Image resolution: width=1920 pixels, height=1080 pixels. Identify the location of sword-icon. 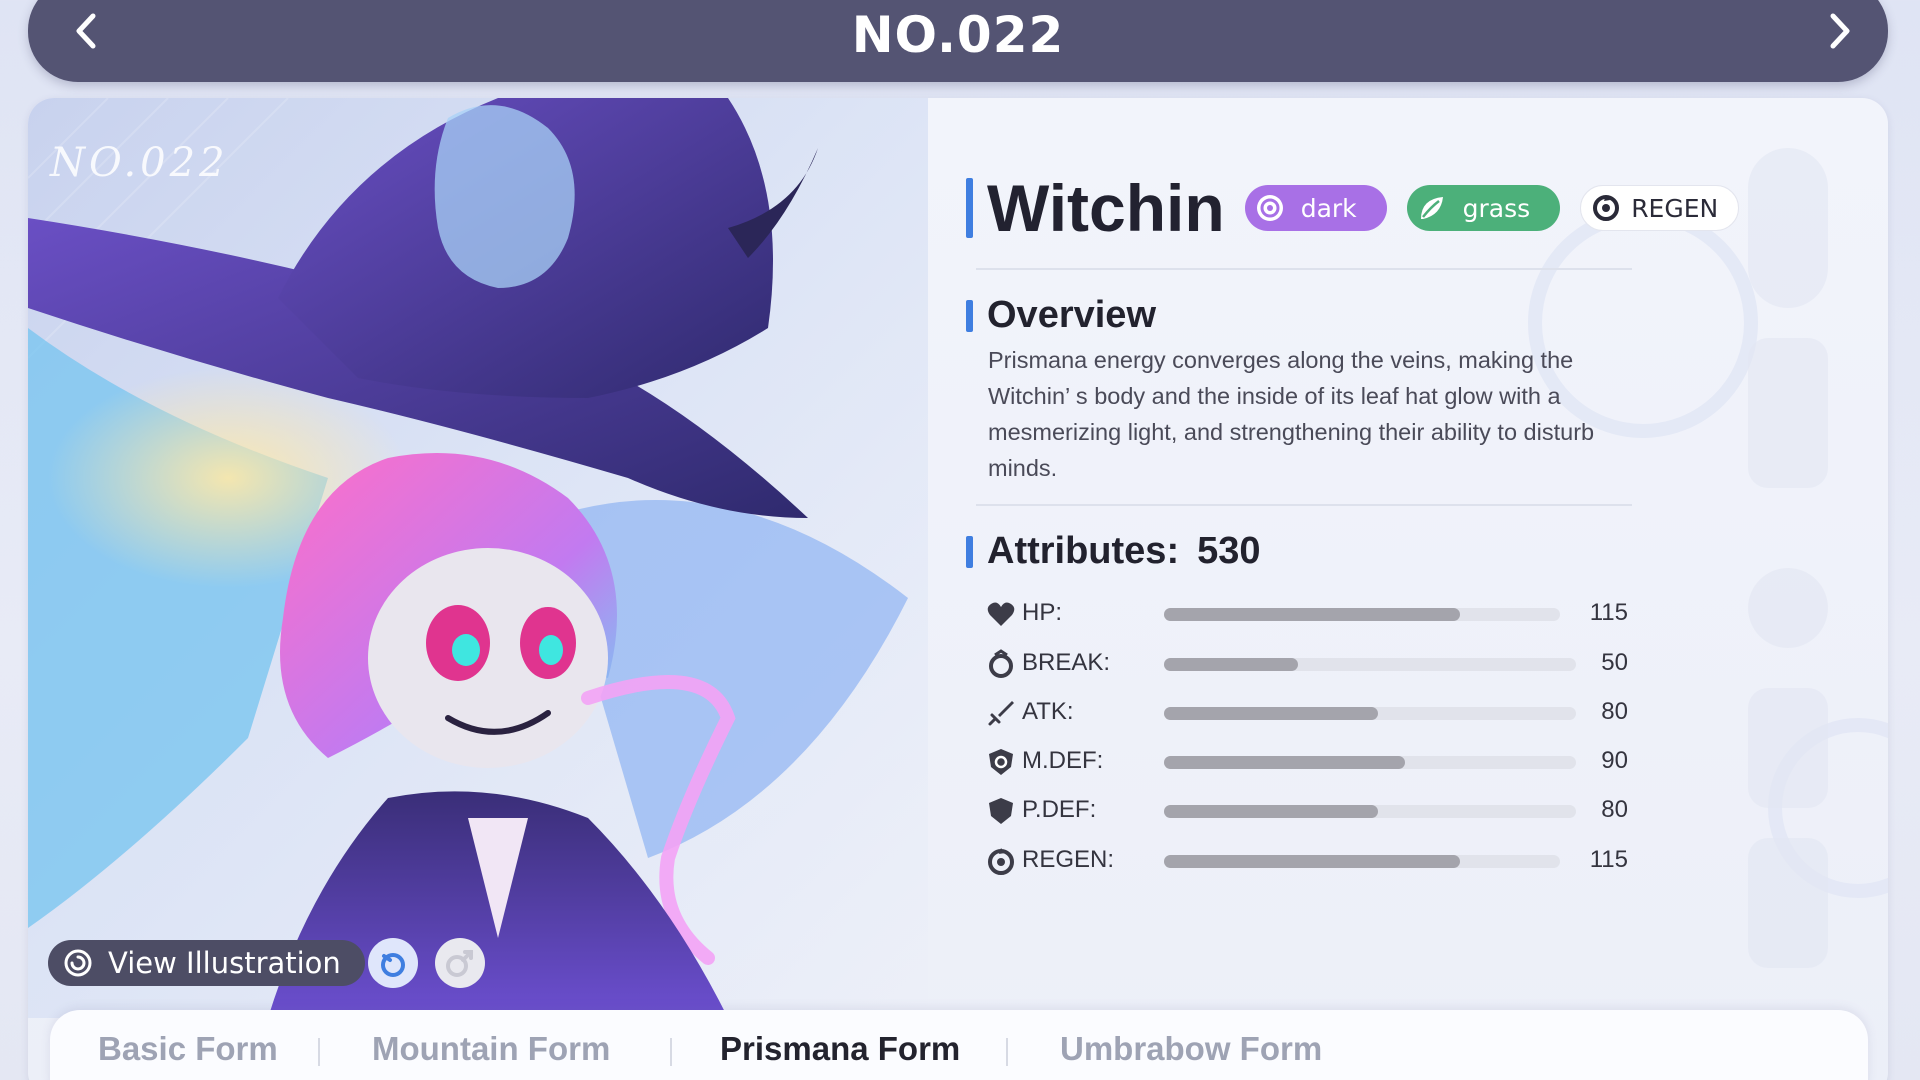
(1001, 713).